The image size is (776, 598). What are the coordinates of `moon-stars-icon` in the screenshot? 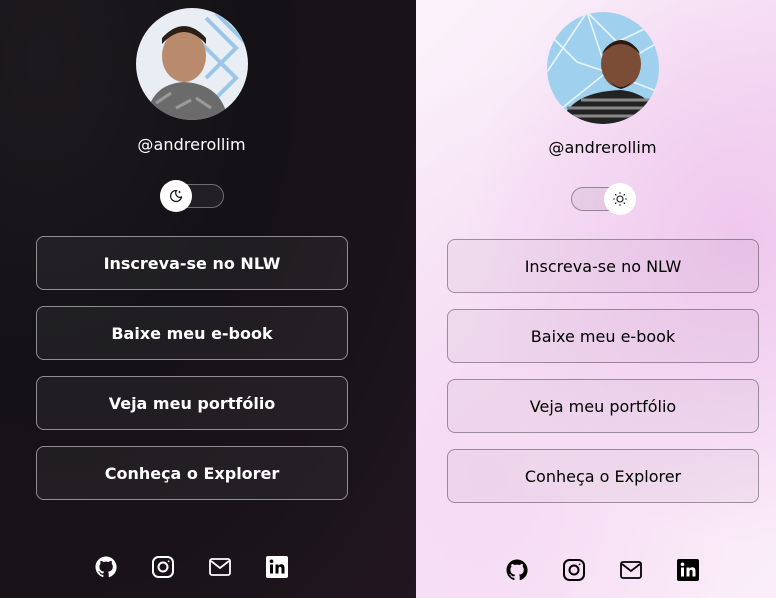 It's located at (176, 196).